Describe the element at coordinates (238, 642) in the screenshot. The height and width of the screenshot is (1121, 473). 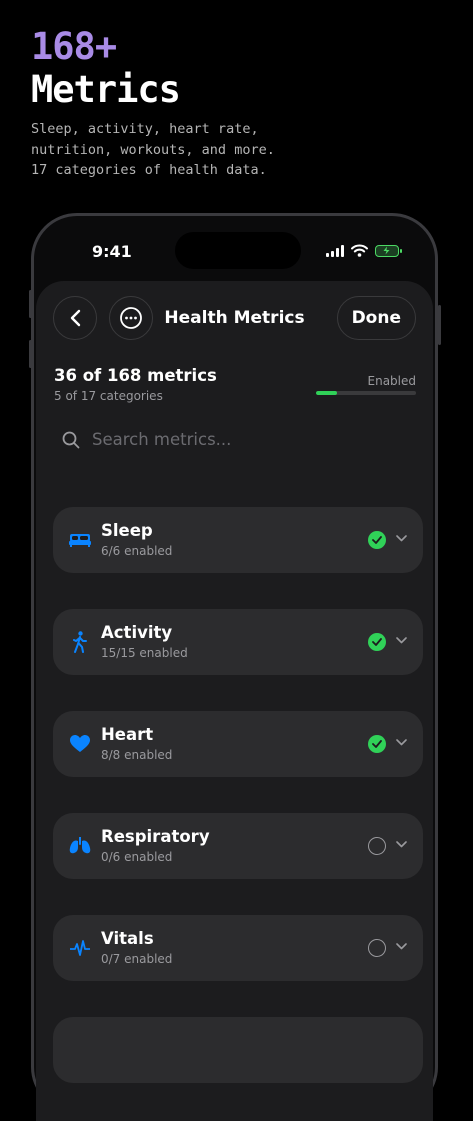
I see `category-card-activity: Activity 15/15 enabled` at that location.